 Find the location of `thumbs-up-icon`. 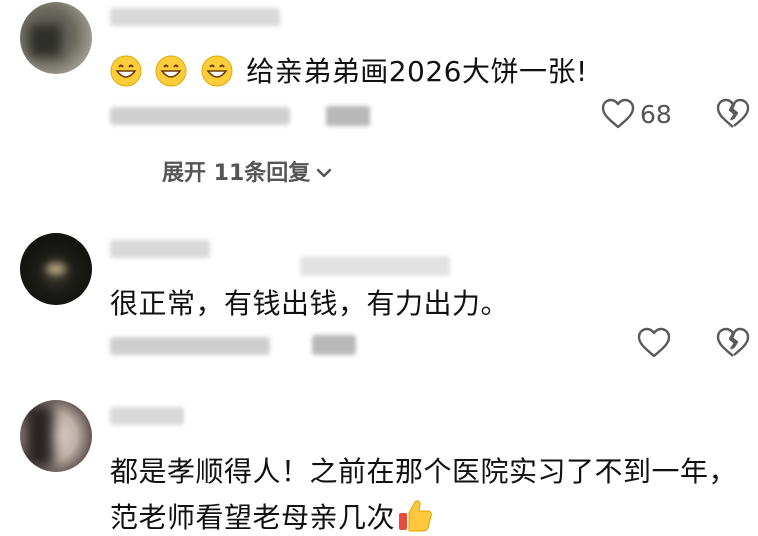

thumbs-up-icon is located at coordinates (414, 517).